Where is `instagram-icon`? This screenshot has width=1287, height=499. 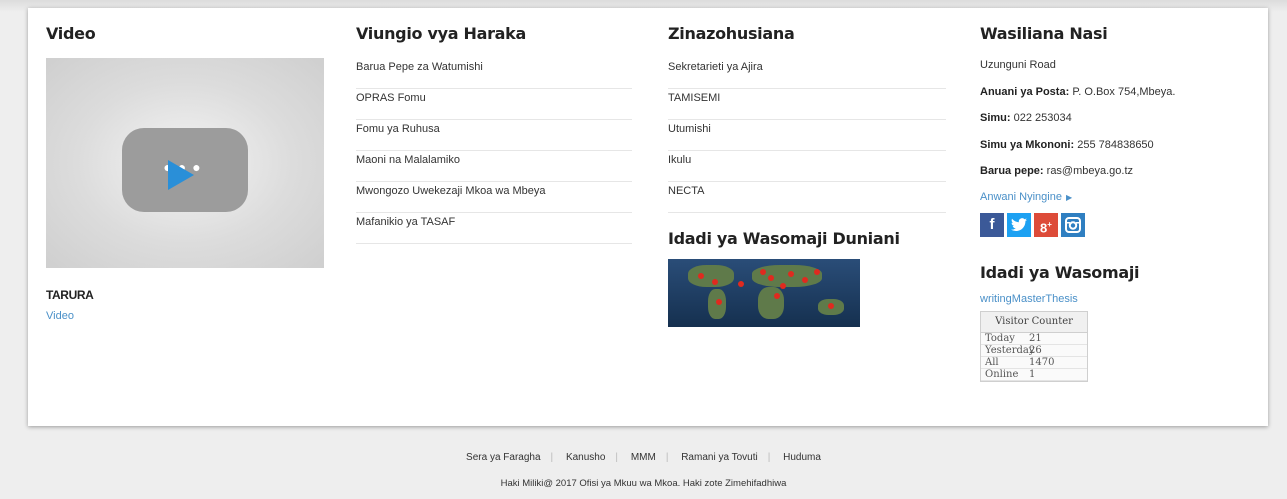
instagram-icon is located at coordinates (1073, 224).